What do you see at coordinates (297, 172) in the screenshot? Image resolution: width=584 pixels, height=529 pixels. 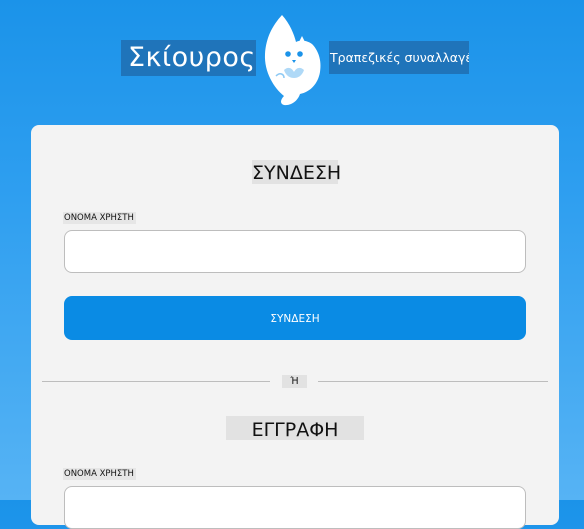 I see `login-title: ΣΥΝΔΕΣΗ` at bounding box center [297, 172].